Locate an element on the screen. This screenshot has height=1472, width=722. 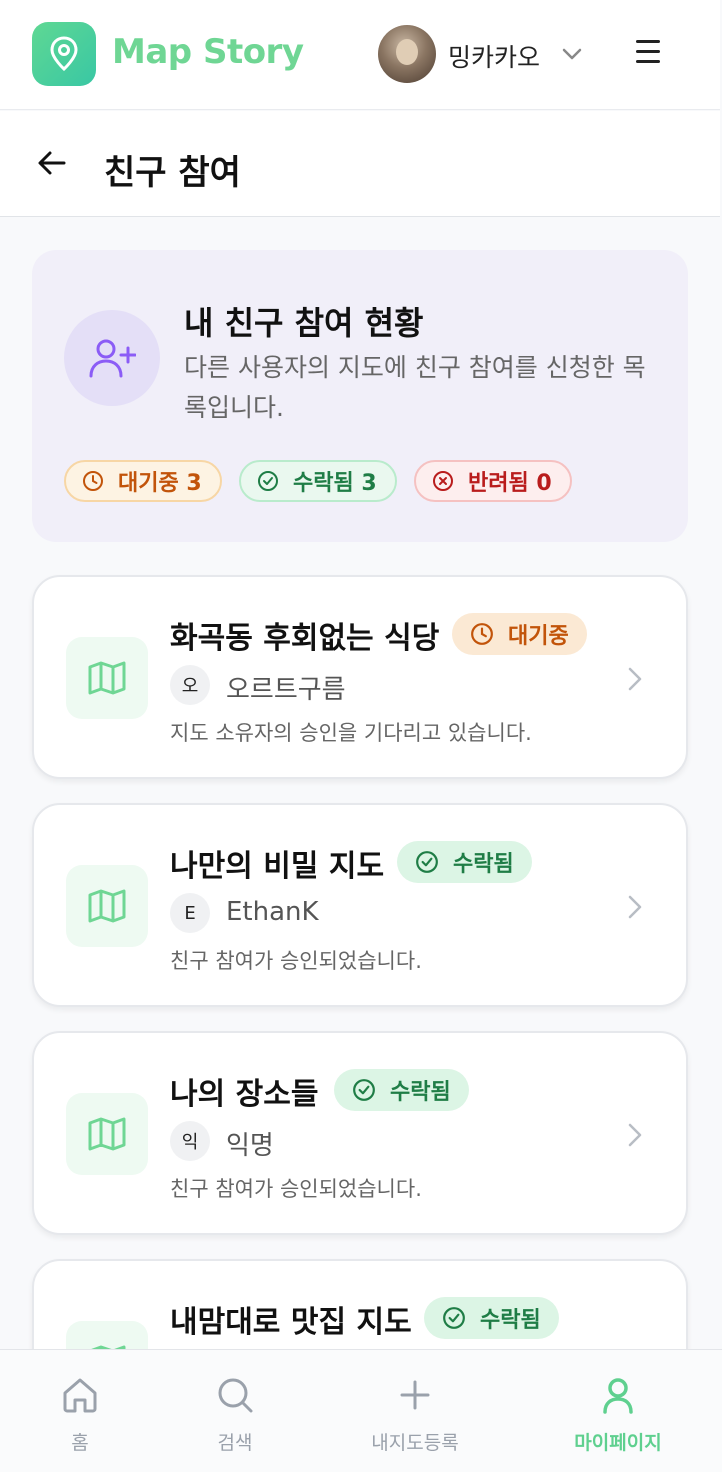
owner-name: EthanK is located at coordinates (272, 912).